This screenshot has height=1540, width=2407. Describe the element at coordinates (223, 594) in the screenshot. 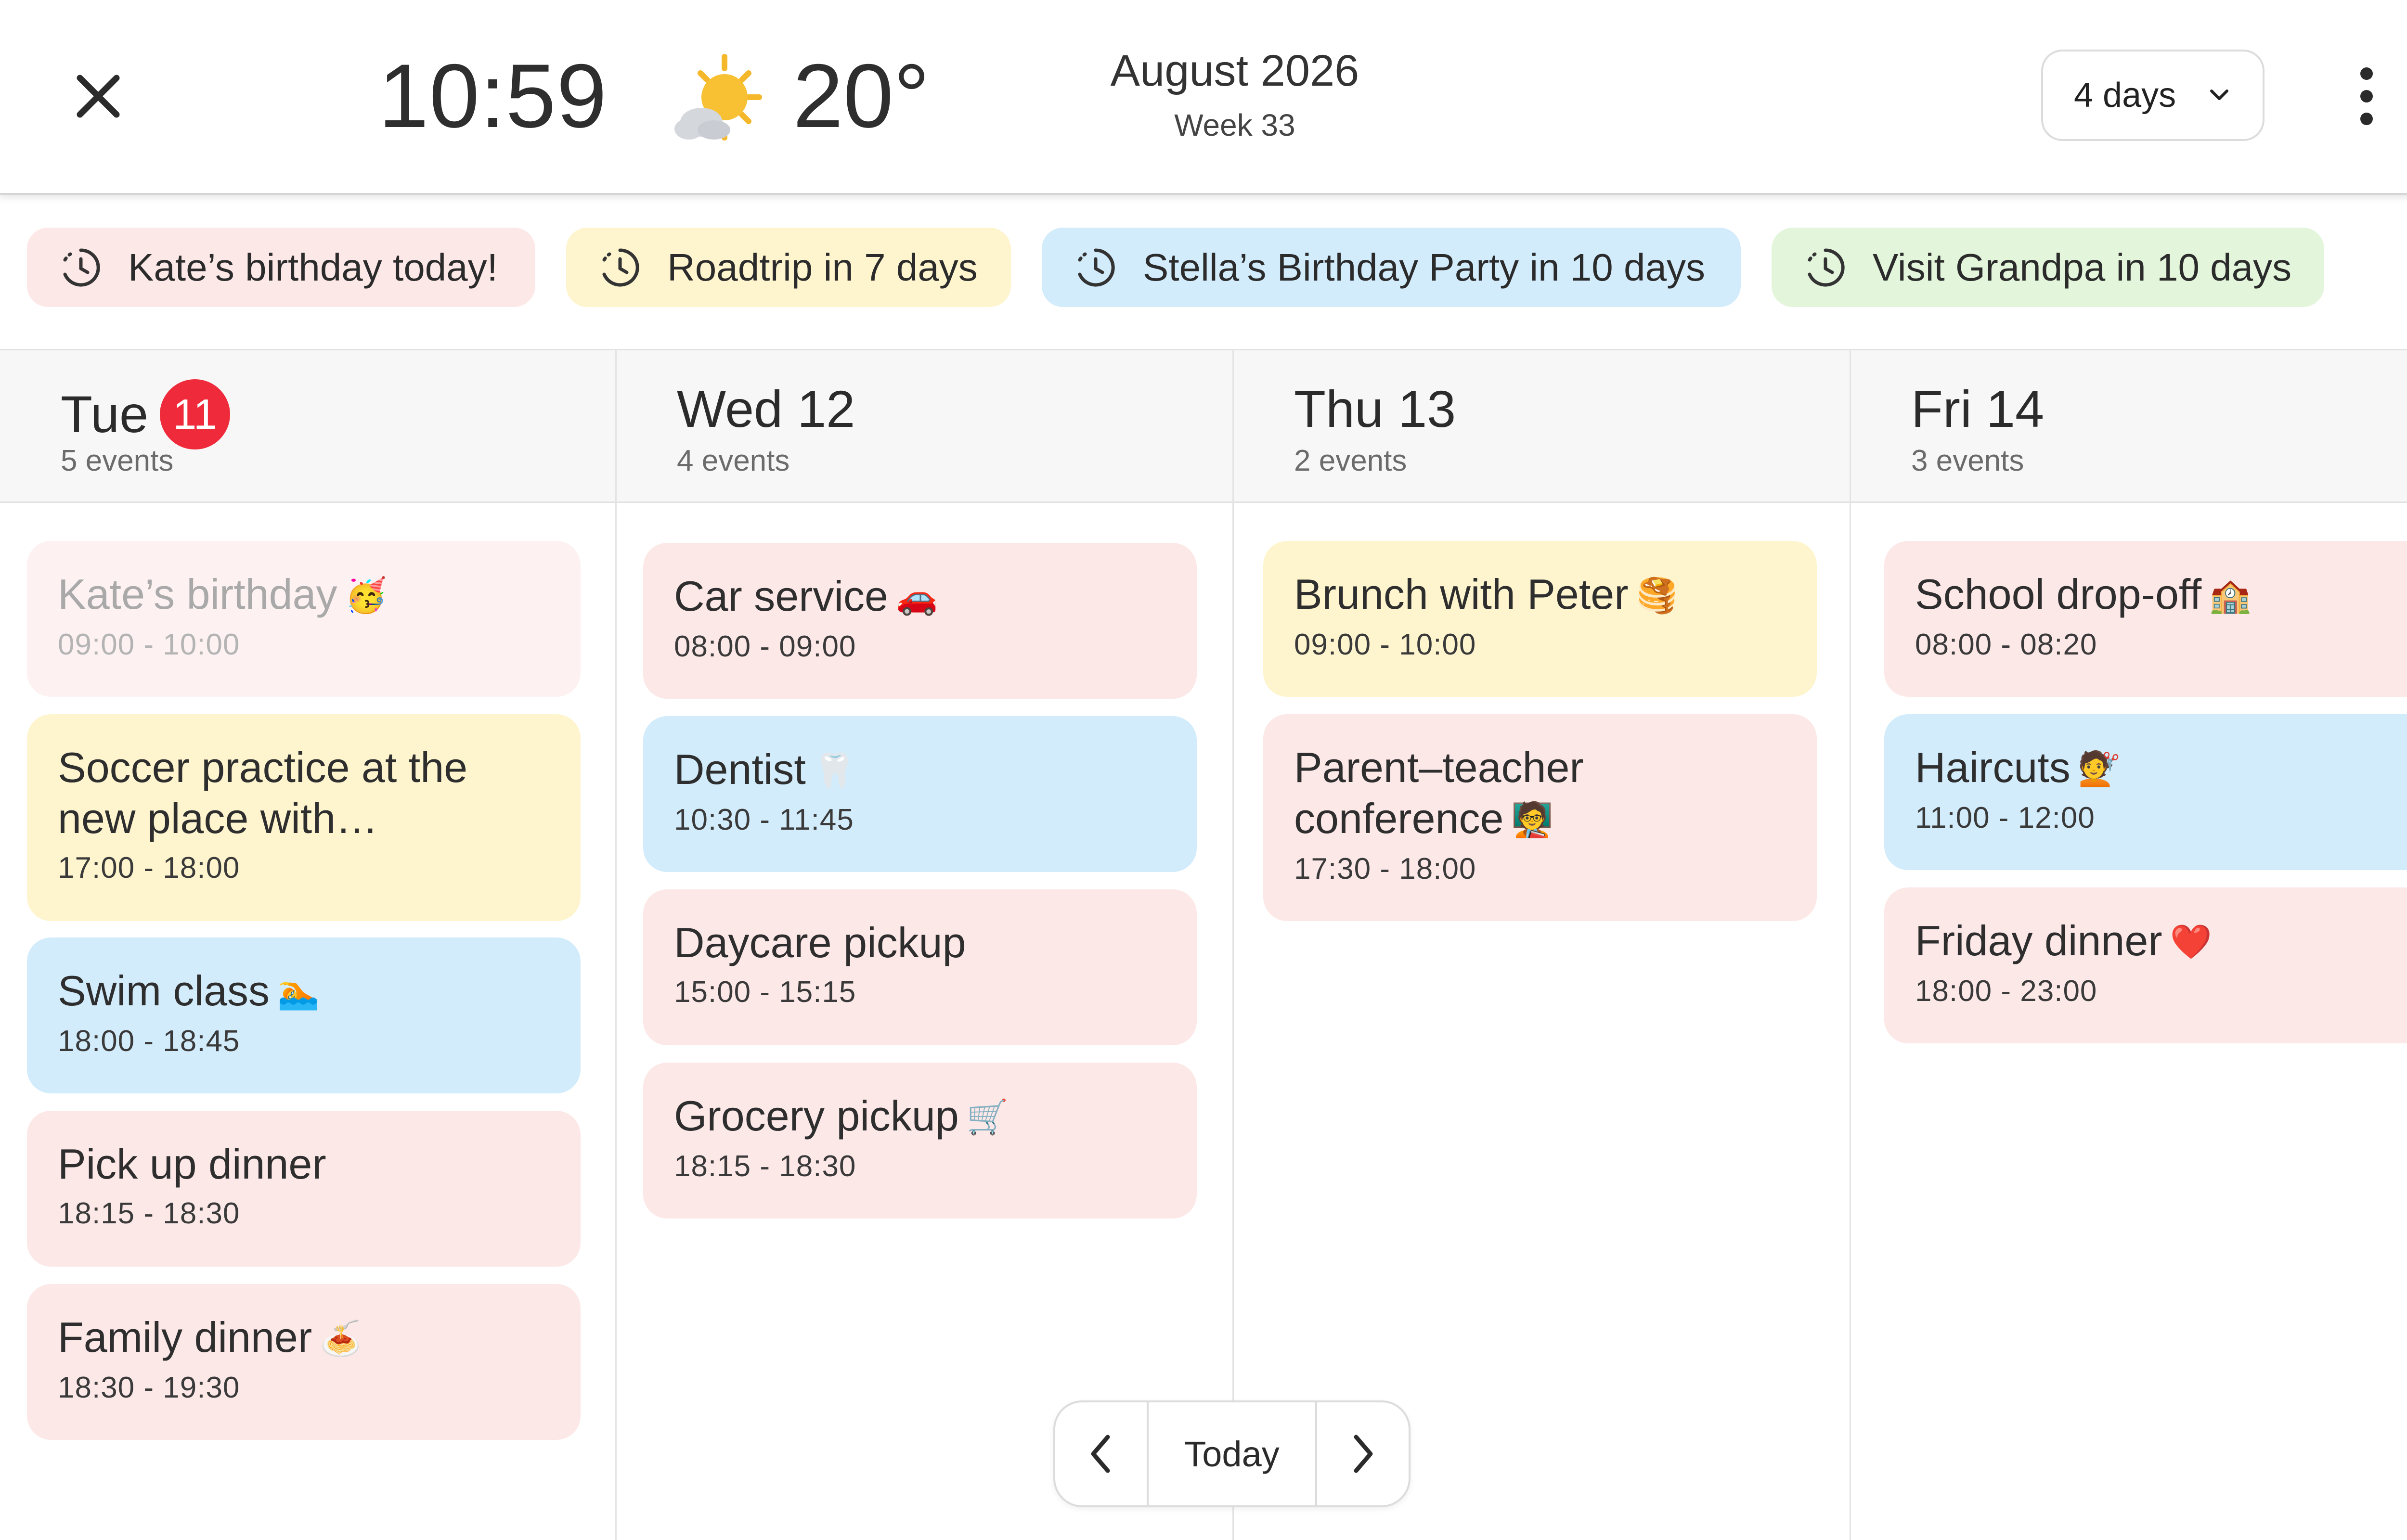

I see `event-title: Kate’s birthday 🥳` at that location.